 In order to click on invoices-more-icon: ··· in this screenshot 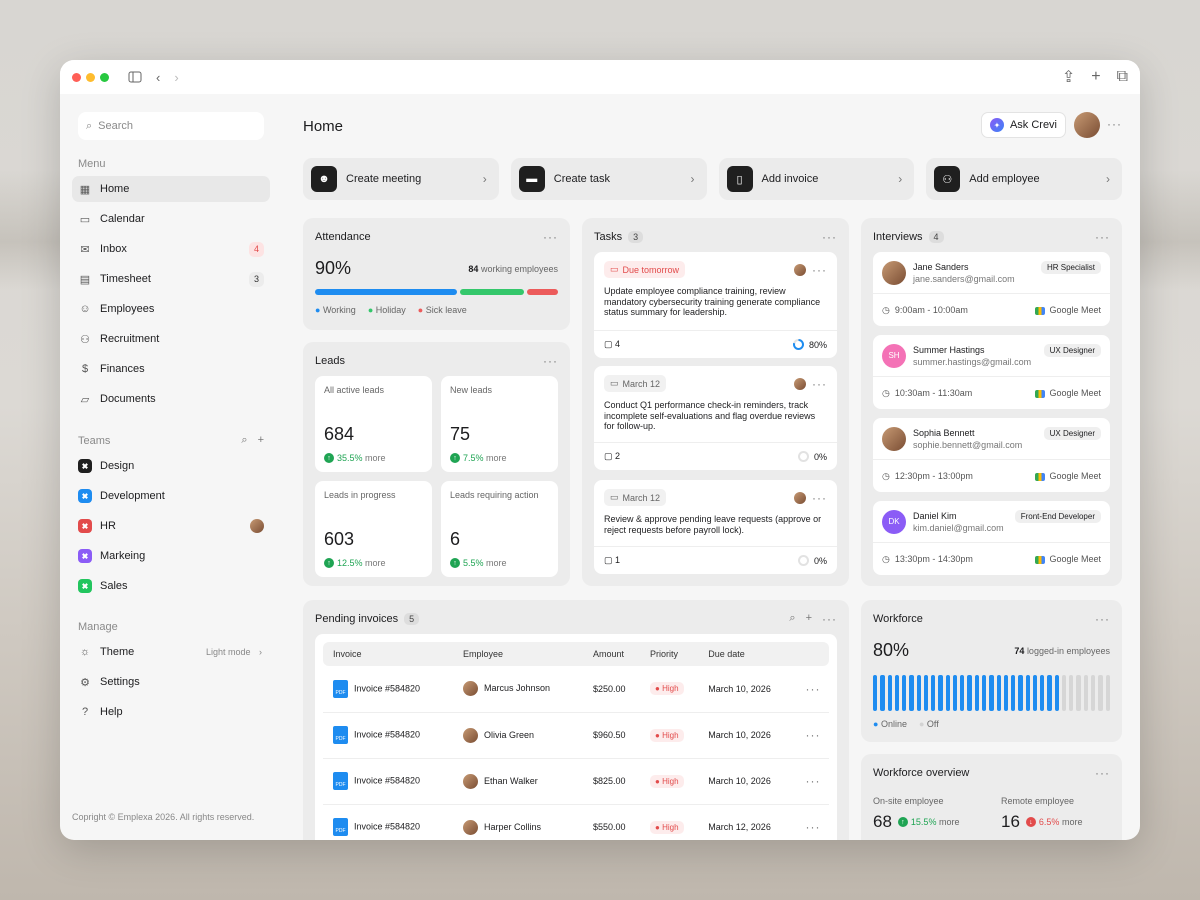, I will do `click(829, 619)`.